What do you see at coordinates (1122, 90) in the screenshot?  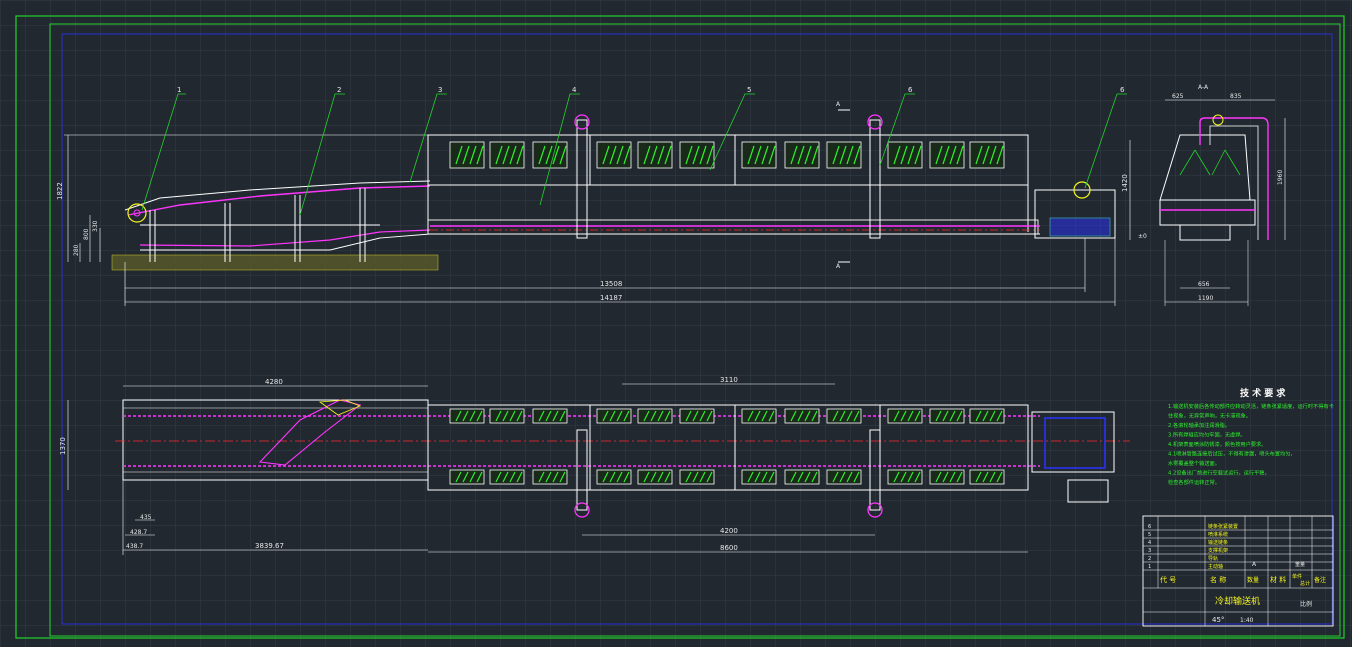 I see `part-label-6b: 6` at bounding box center [1122, 90].